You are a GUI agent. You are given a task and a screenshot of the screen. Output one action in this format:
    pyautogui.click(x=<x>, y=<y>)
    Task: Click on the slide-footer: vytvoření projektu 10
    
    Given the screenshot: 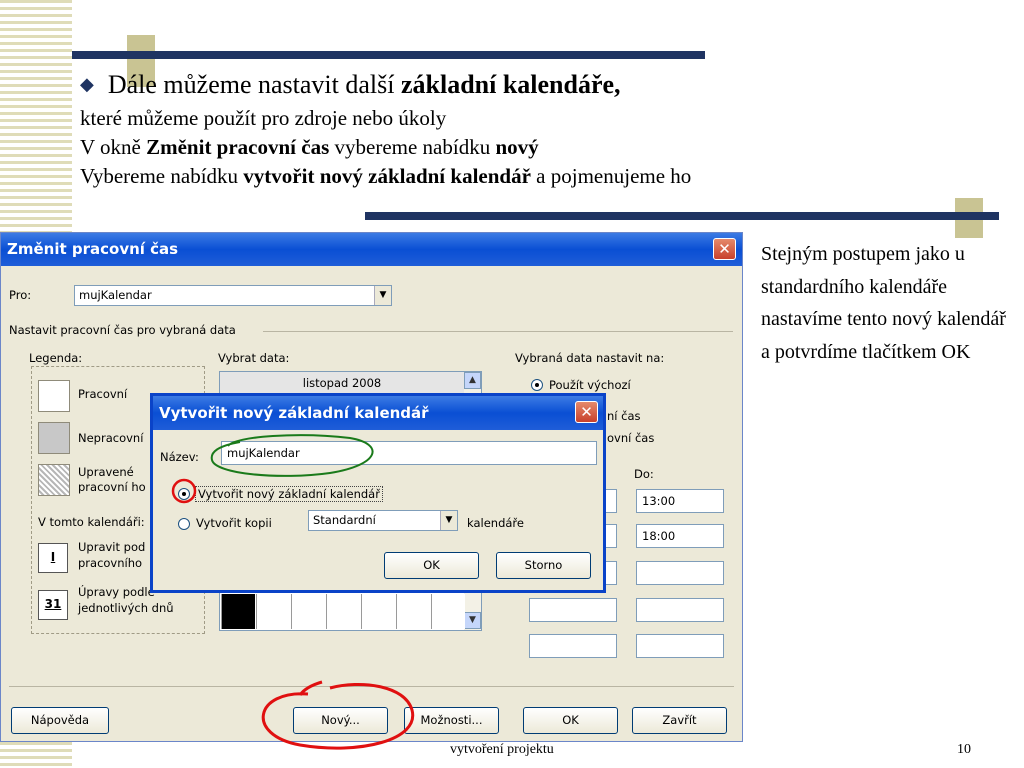 What is the action you would take?
    pyautogui.click(x=512, y=752)
    